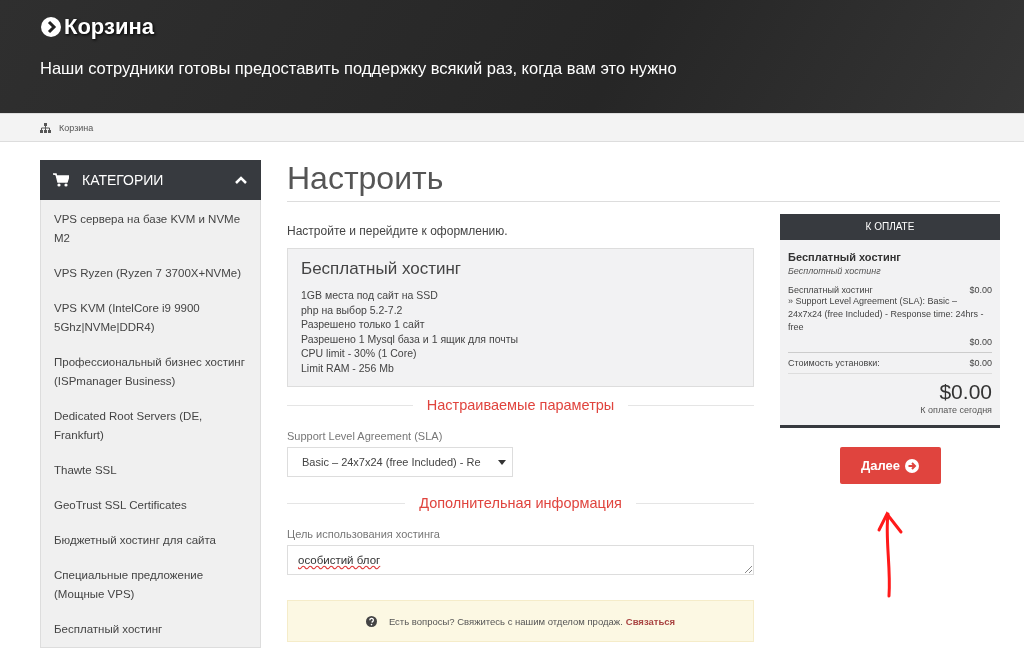 The image size is (1024, 667). Describe the element at coordinates (364, 534) in the screenshot. I see `field-label: Цель использования хостинга` at that location.